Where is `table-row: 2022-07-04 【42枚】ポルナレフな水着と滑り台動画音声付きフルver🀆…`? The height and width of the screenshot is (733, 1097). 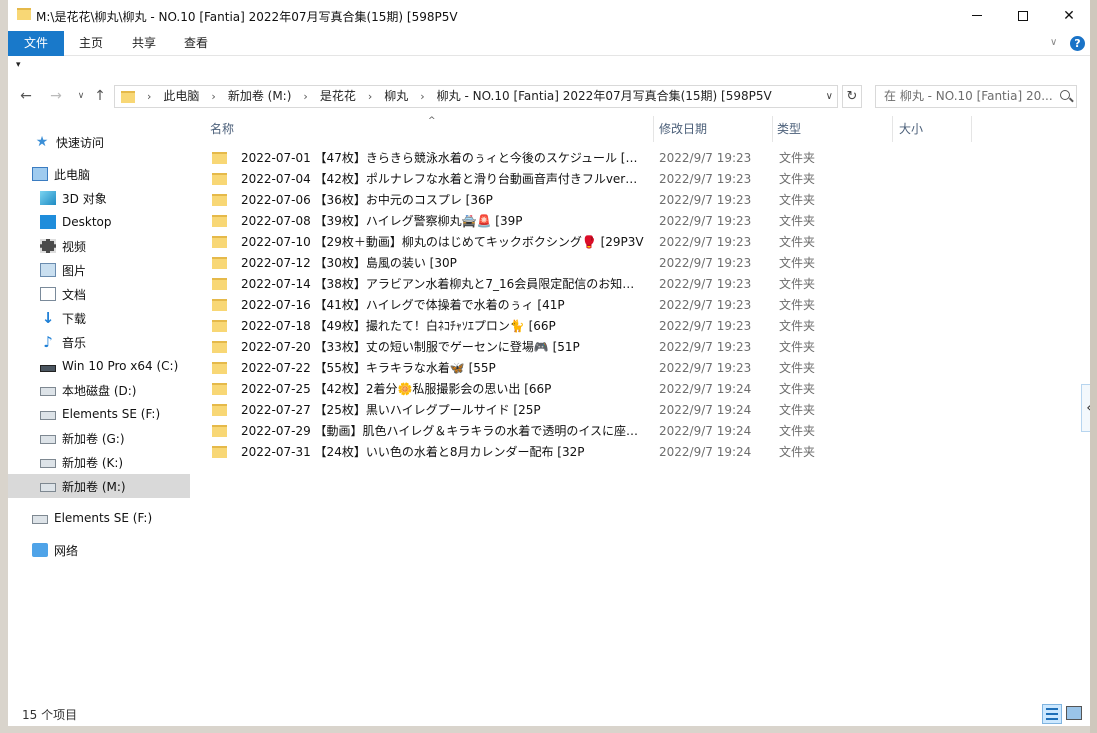 table-row: 2022-07-04 【42枚】ポルナレフな水着と滑り台動画音声付きフルver🀆… is located at coordinates (643, 178).